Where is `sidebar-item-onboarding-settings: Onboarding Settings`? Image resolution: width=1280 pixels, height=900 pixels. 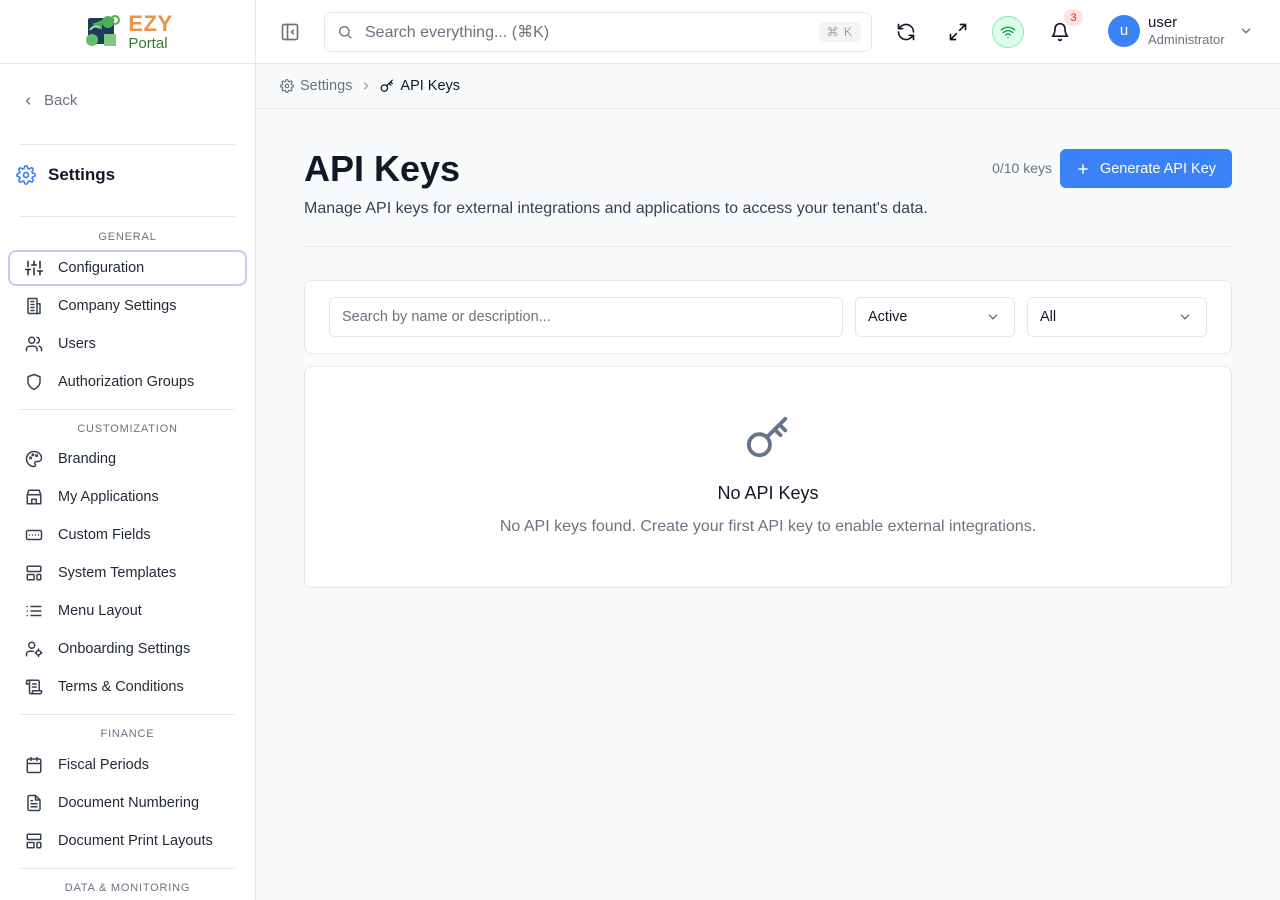
sidebar-item-onboarding-settings: Onboarding Settings is located at coordinates (127, 649).